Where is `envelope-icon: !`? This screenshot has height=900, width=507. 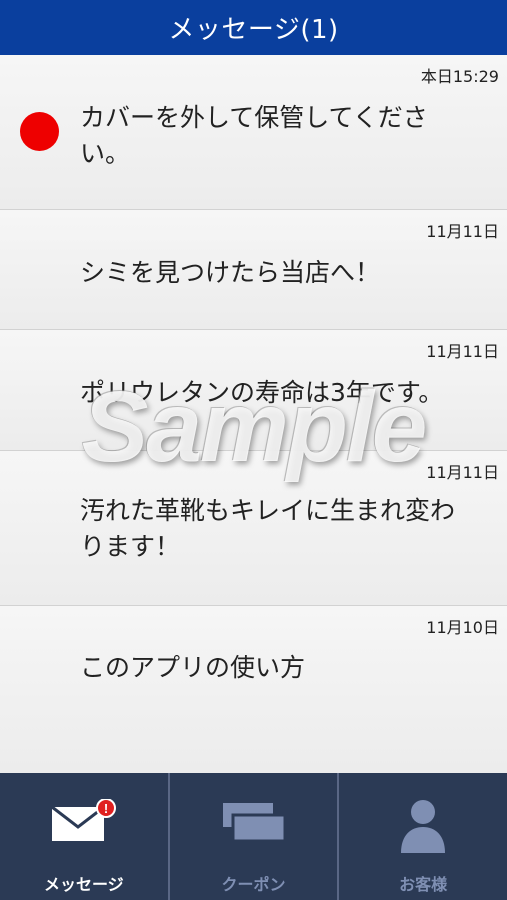
envelope-icon: ! is located at coordinates (84, 823).